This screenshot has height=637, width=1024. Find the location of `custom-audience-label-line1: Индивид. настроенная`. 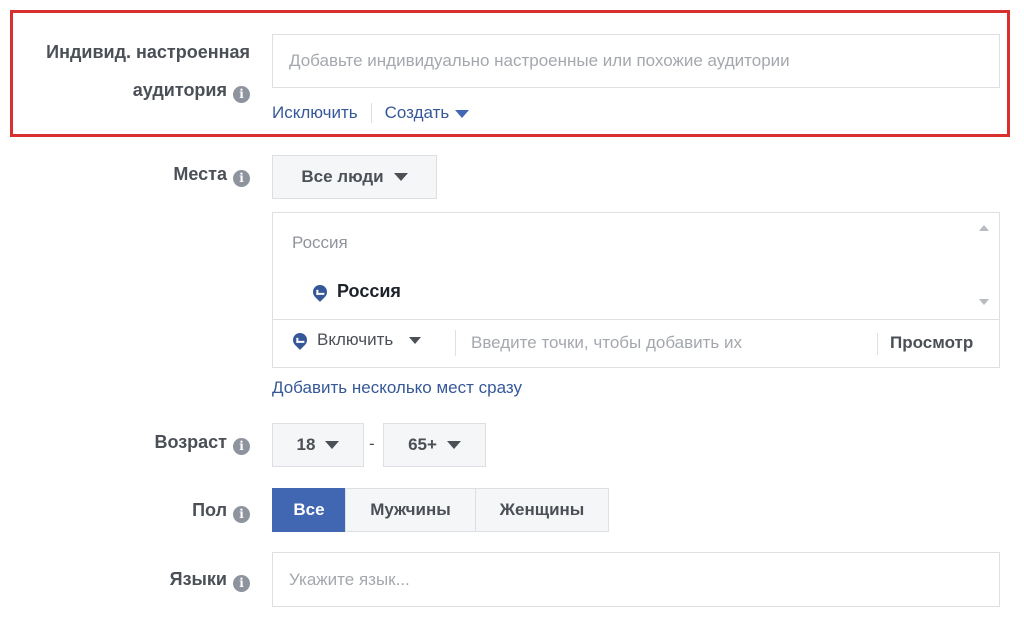

custom-audience-label-line1: Индивид. настроенная is located at coordinates (148, 52).